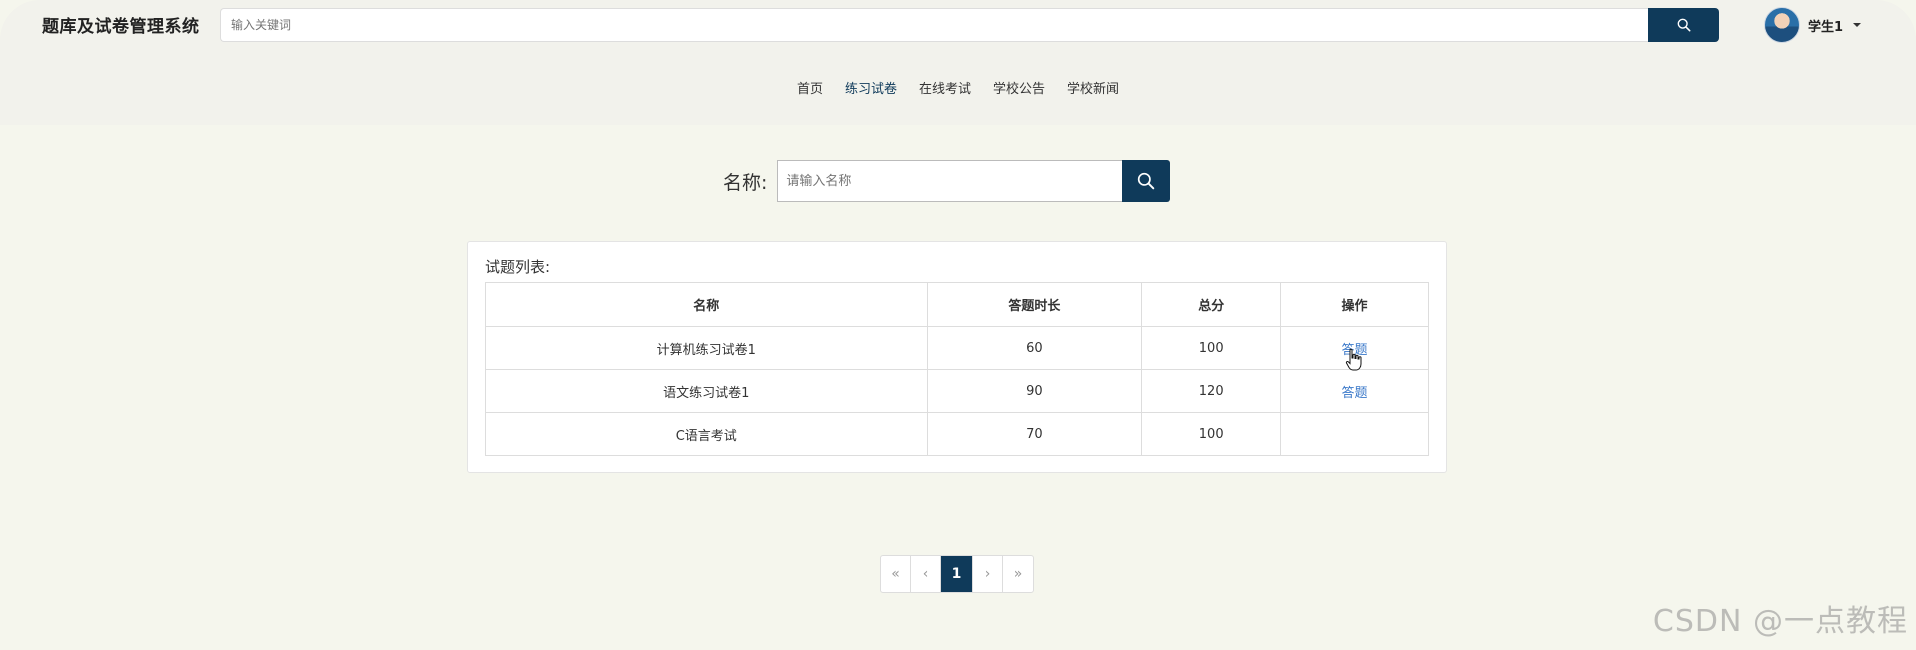 The image size is (1916, 650). I want to click on name-search-button, so click(1146, 181).